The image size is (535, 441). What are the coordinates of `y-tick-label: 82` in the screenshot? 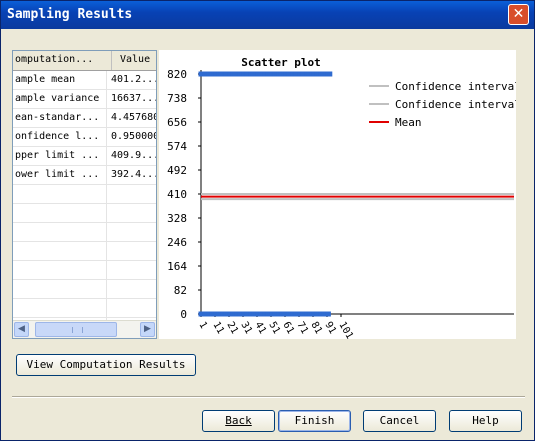 It's located at (180, 290).